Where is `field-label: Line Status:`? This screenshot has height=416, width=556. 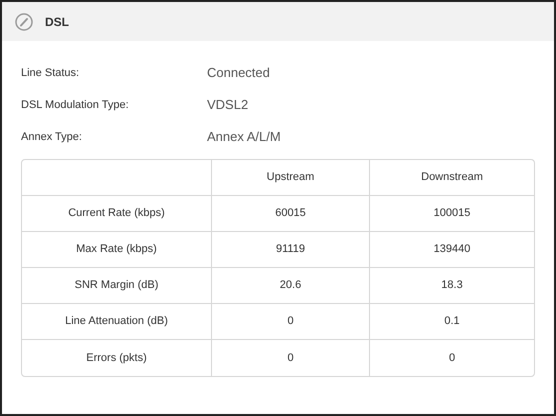 field-label: Line Status: is located at coordinates (50, 73).